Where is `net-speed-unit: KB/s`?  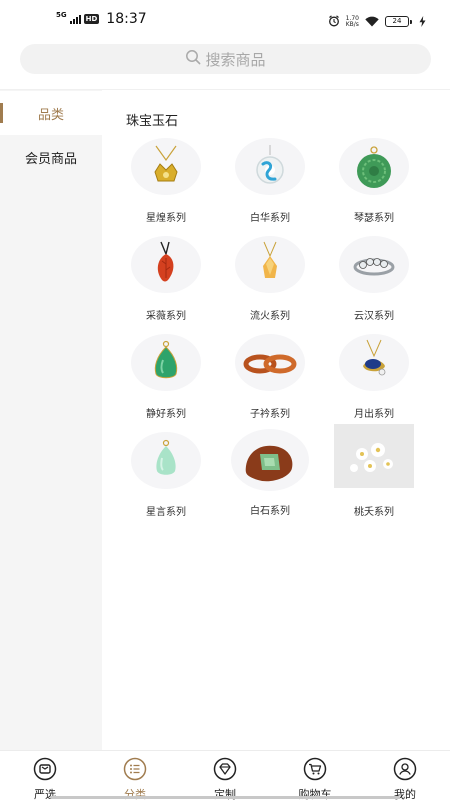
net-speed-unit: KB/s is located at coordinates (352, 24).